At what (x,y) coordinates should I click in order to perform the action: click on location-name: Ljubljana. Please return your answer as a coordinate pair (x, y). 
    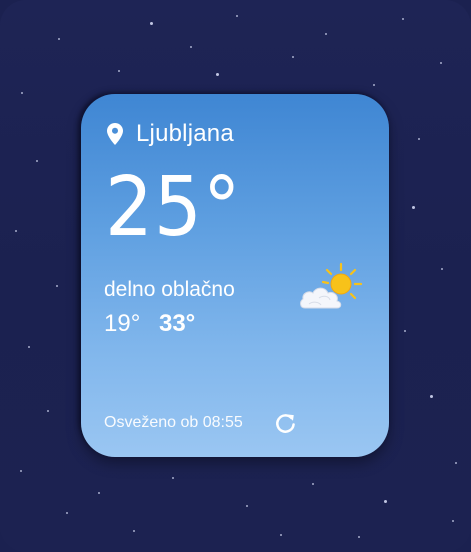
    Looking at the image, I should click on (185, 133).